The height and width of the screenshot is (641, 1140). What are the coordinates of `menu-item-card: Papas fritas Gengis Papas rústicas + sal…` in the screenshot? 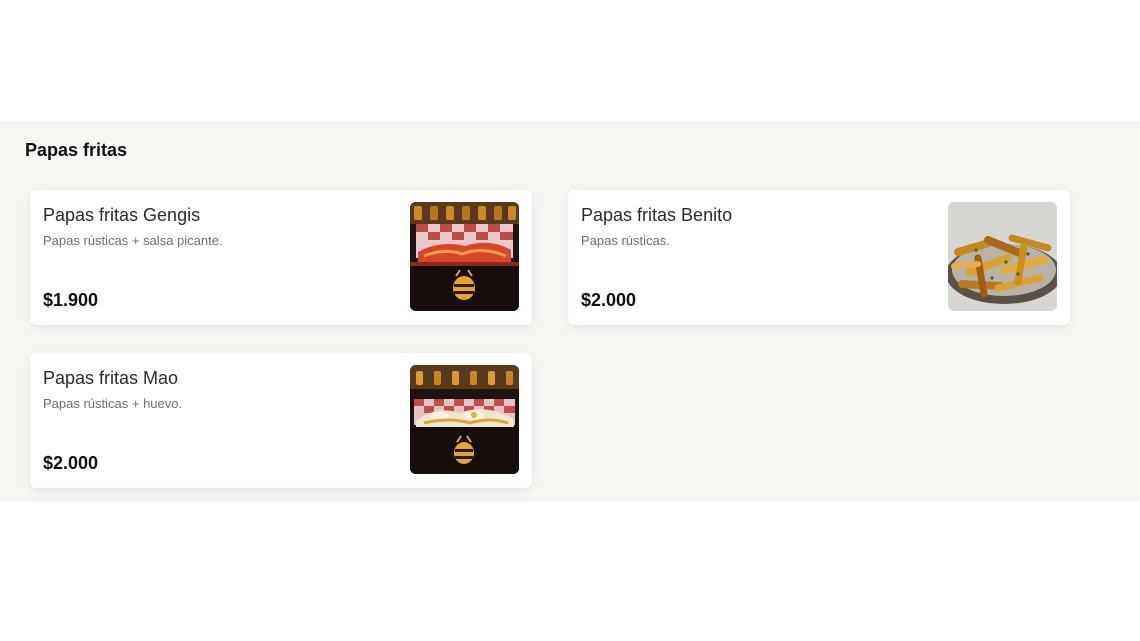 It's located at (281, 257).